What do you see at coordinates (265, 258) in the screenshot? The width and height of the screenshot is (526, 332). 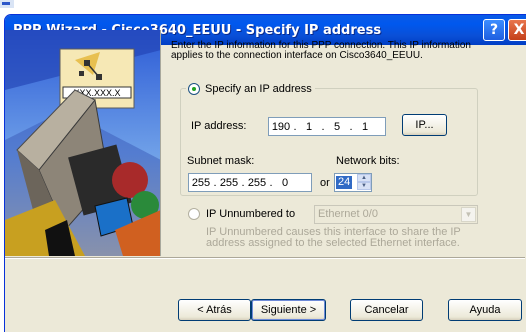 I see `footer-divider` at bounding box center [265, 258].